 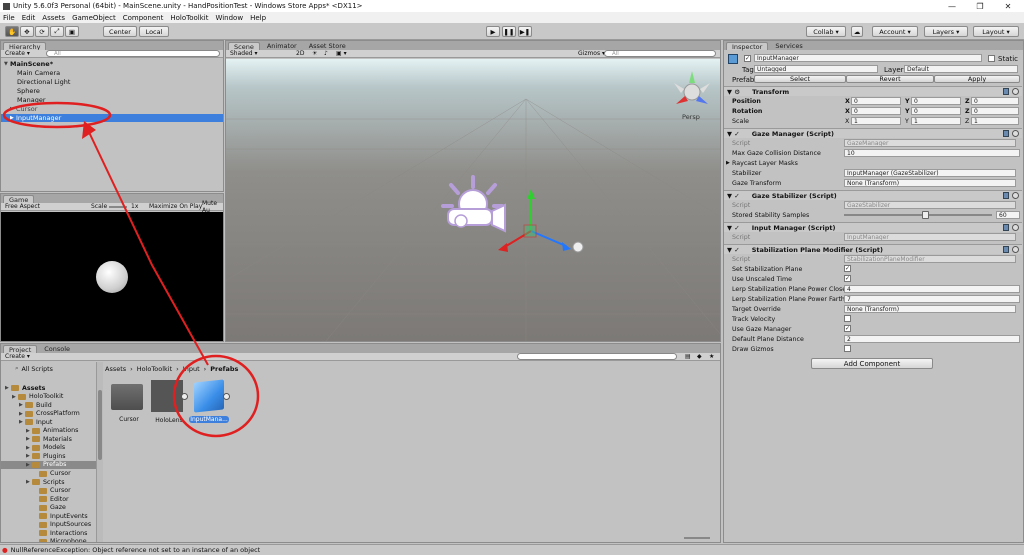 What do you see at coordinates (17, 53) in the screenshot?
I see `hierarchy-create-button: Create ▾` at bounding box center [17, 53].